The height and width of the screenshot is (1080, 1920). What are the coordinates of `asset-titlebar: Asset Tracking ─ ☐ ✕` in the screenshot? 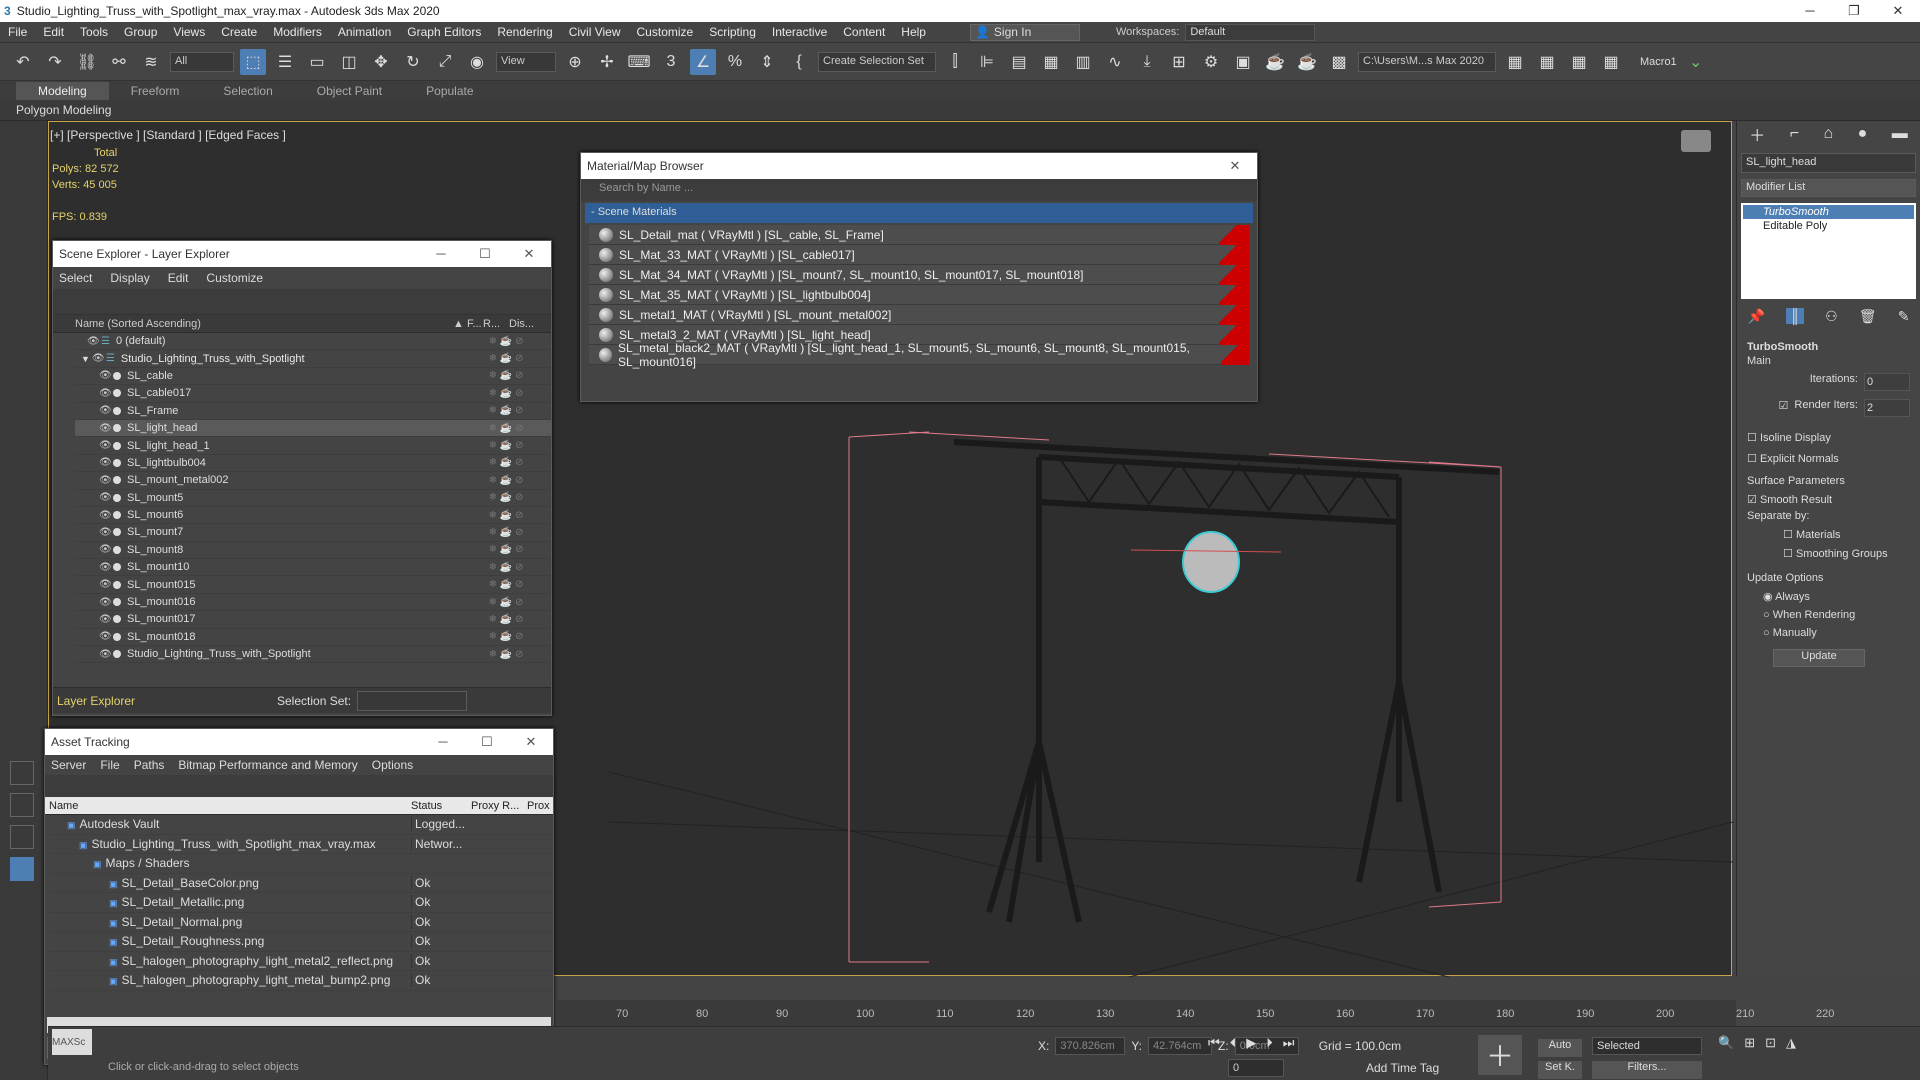 It's located at (299, 742).